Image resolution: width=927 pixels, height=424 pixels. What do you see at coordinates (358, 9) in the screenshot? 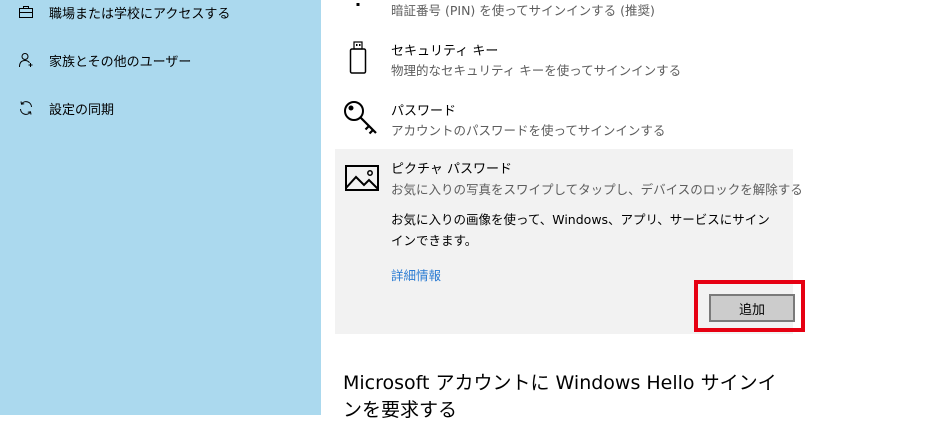
I see `keypad-icon` at bounding box center [358, 9].